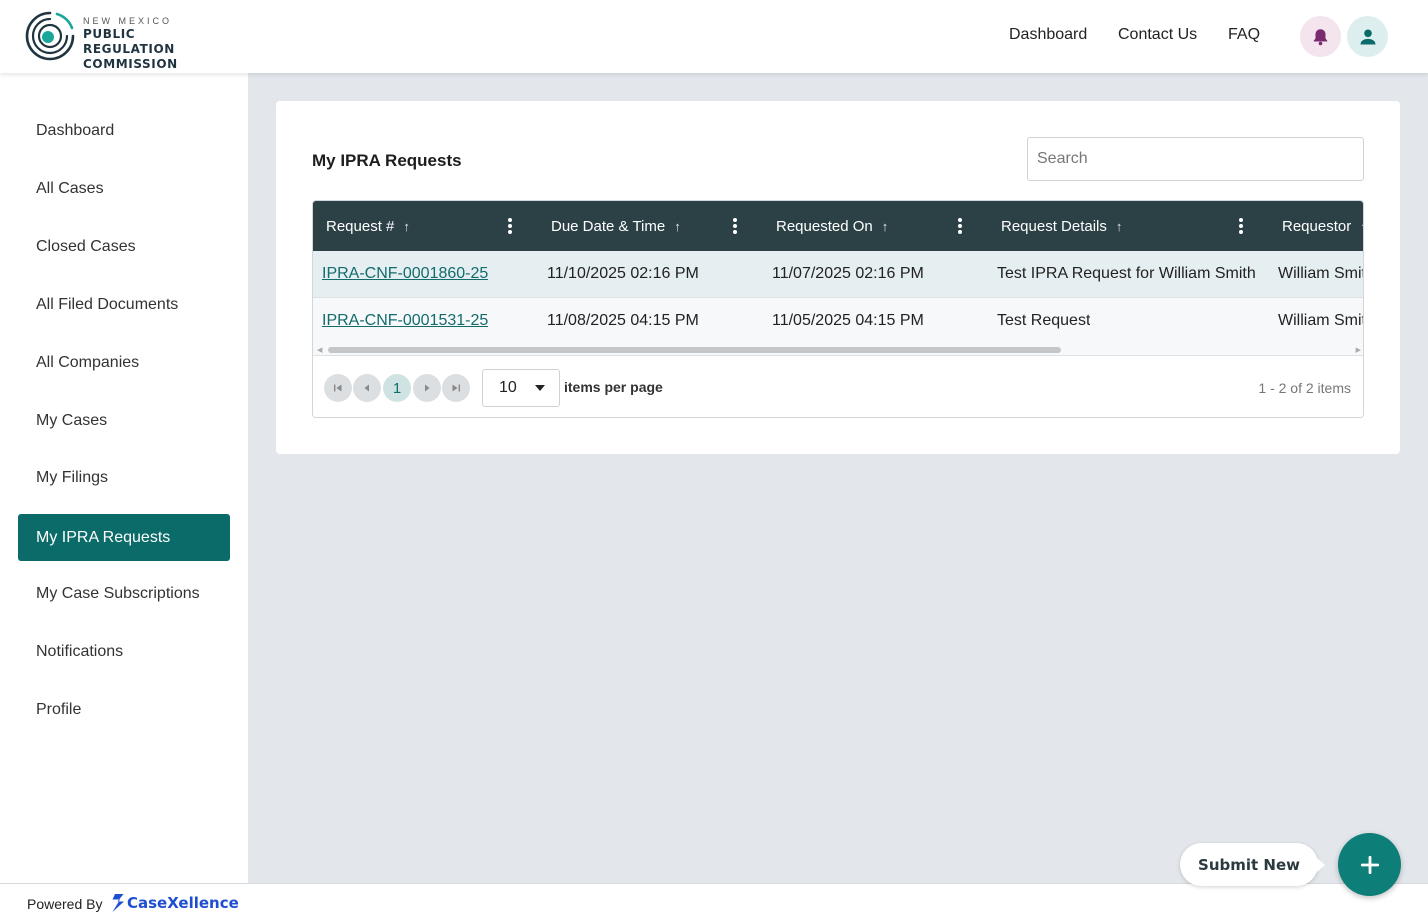 The height and width of the screenshot is (923, 1428). Describe the element at coordinates (405, 321) in the screenshot. I see `request-number-link: IPRA-CNF-0001531-25` at that location.